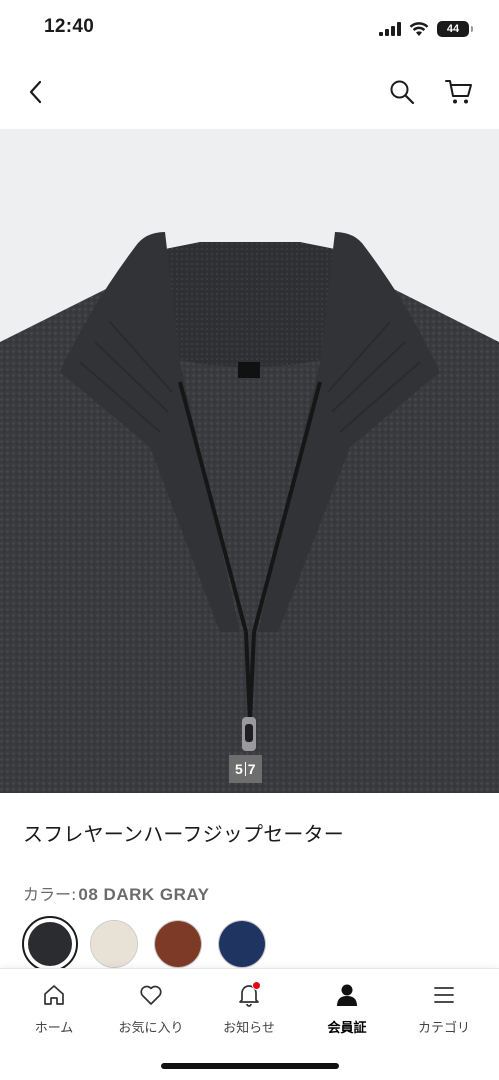 The image size is (499, 1080). I want to click on cart-button, so click(459, 92).